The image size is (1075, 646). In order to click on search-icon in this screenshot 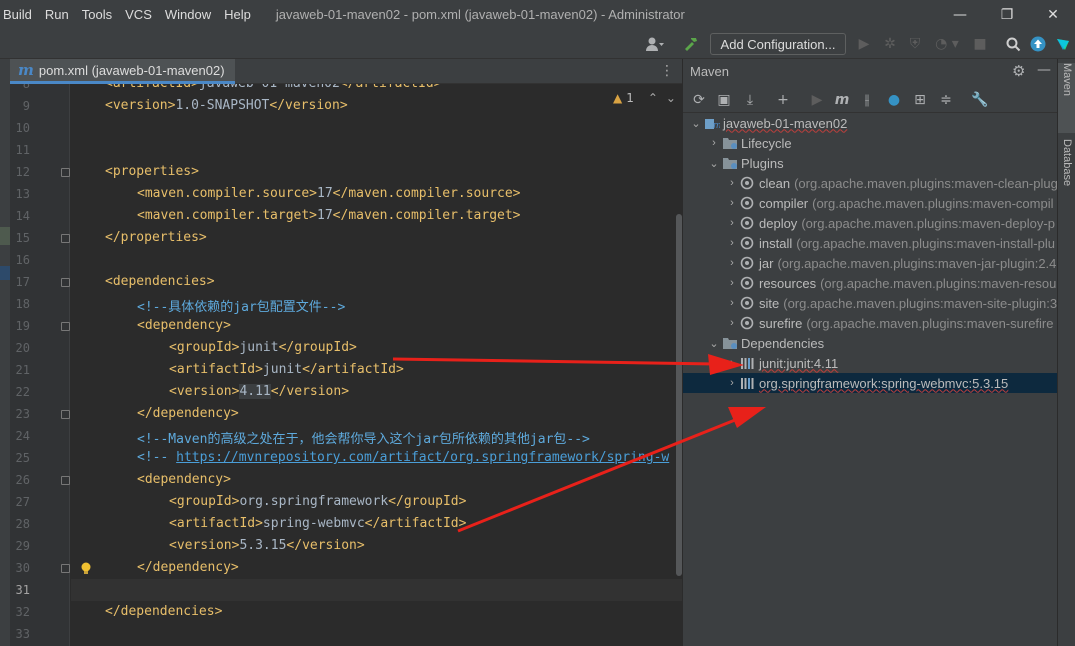, I will do `click(1013, 44)`.